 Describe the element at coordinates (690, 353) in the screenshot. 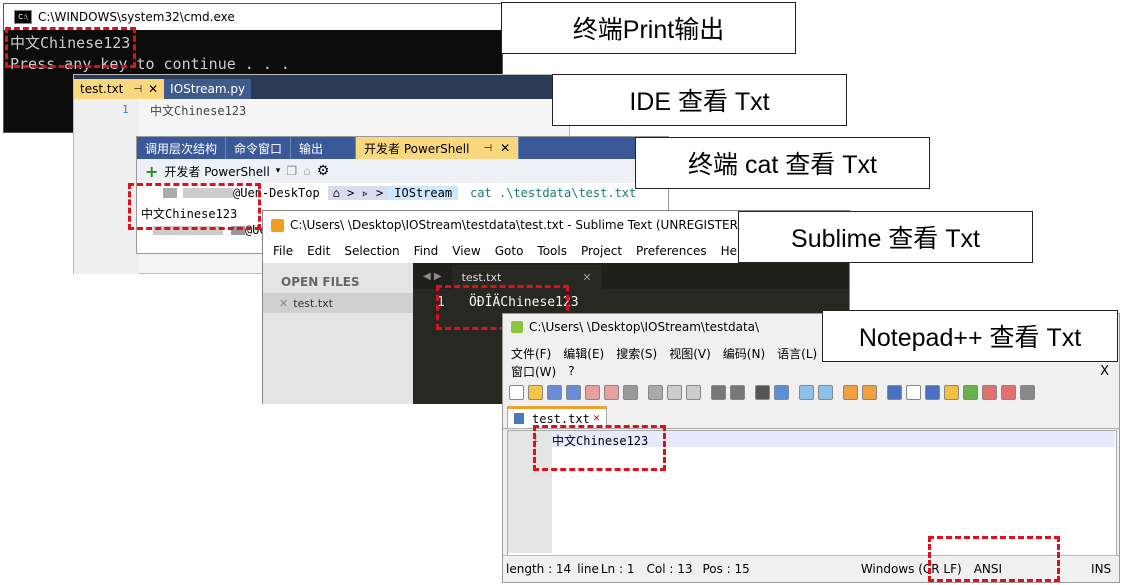

I see `menu-view: 视图(V)` at that location.